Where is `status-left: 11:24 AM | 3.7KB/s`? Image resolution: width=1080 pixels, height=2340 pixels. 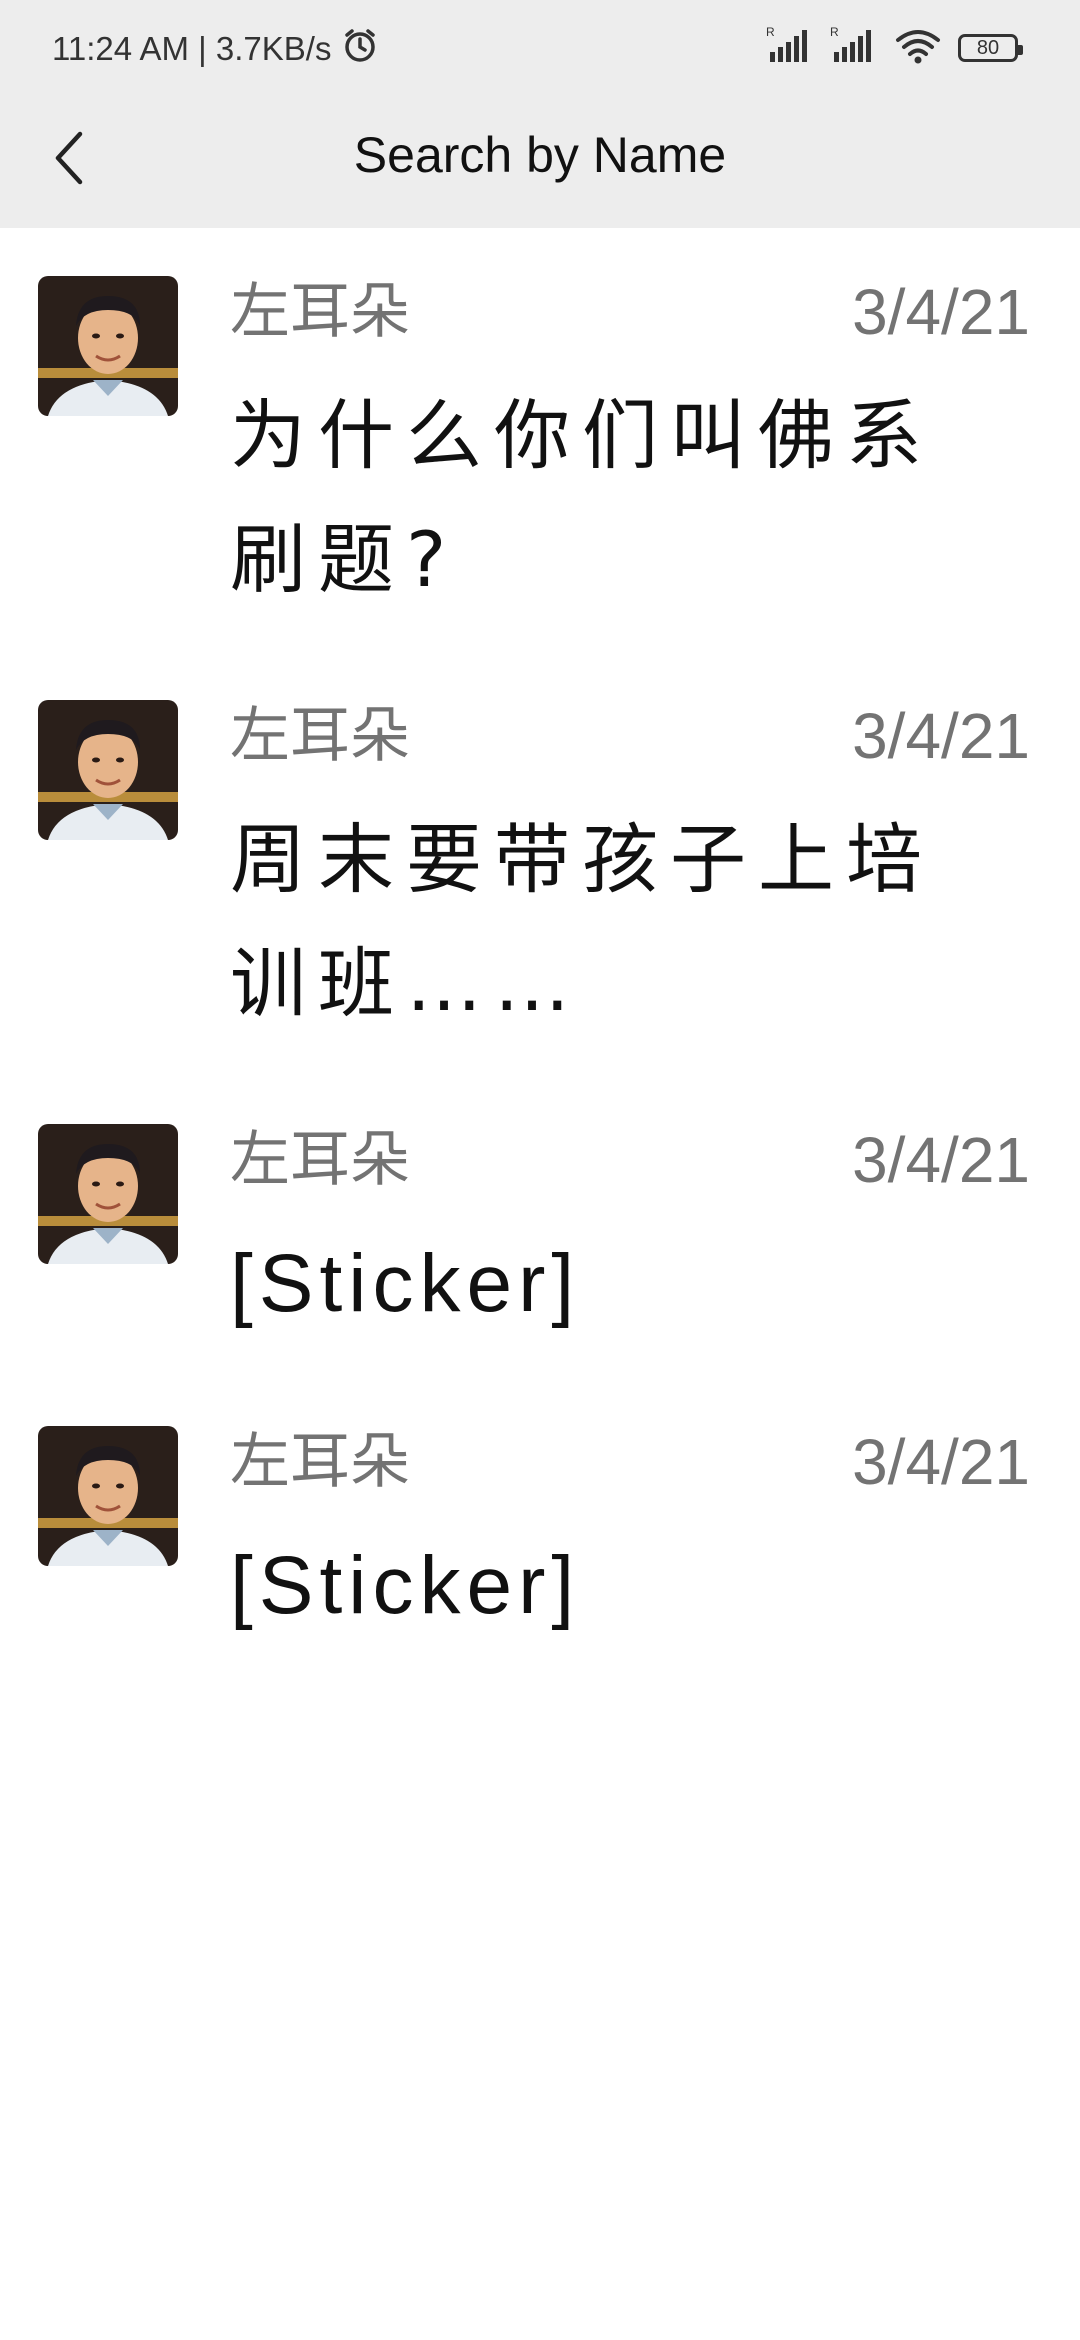
status-left: 11:24 AM | 3.7KB/s is located at coordinates (215, 49).